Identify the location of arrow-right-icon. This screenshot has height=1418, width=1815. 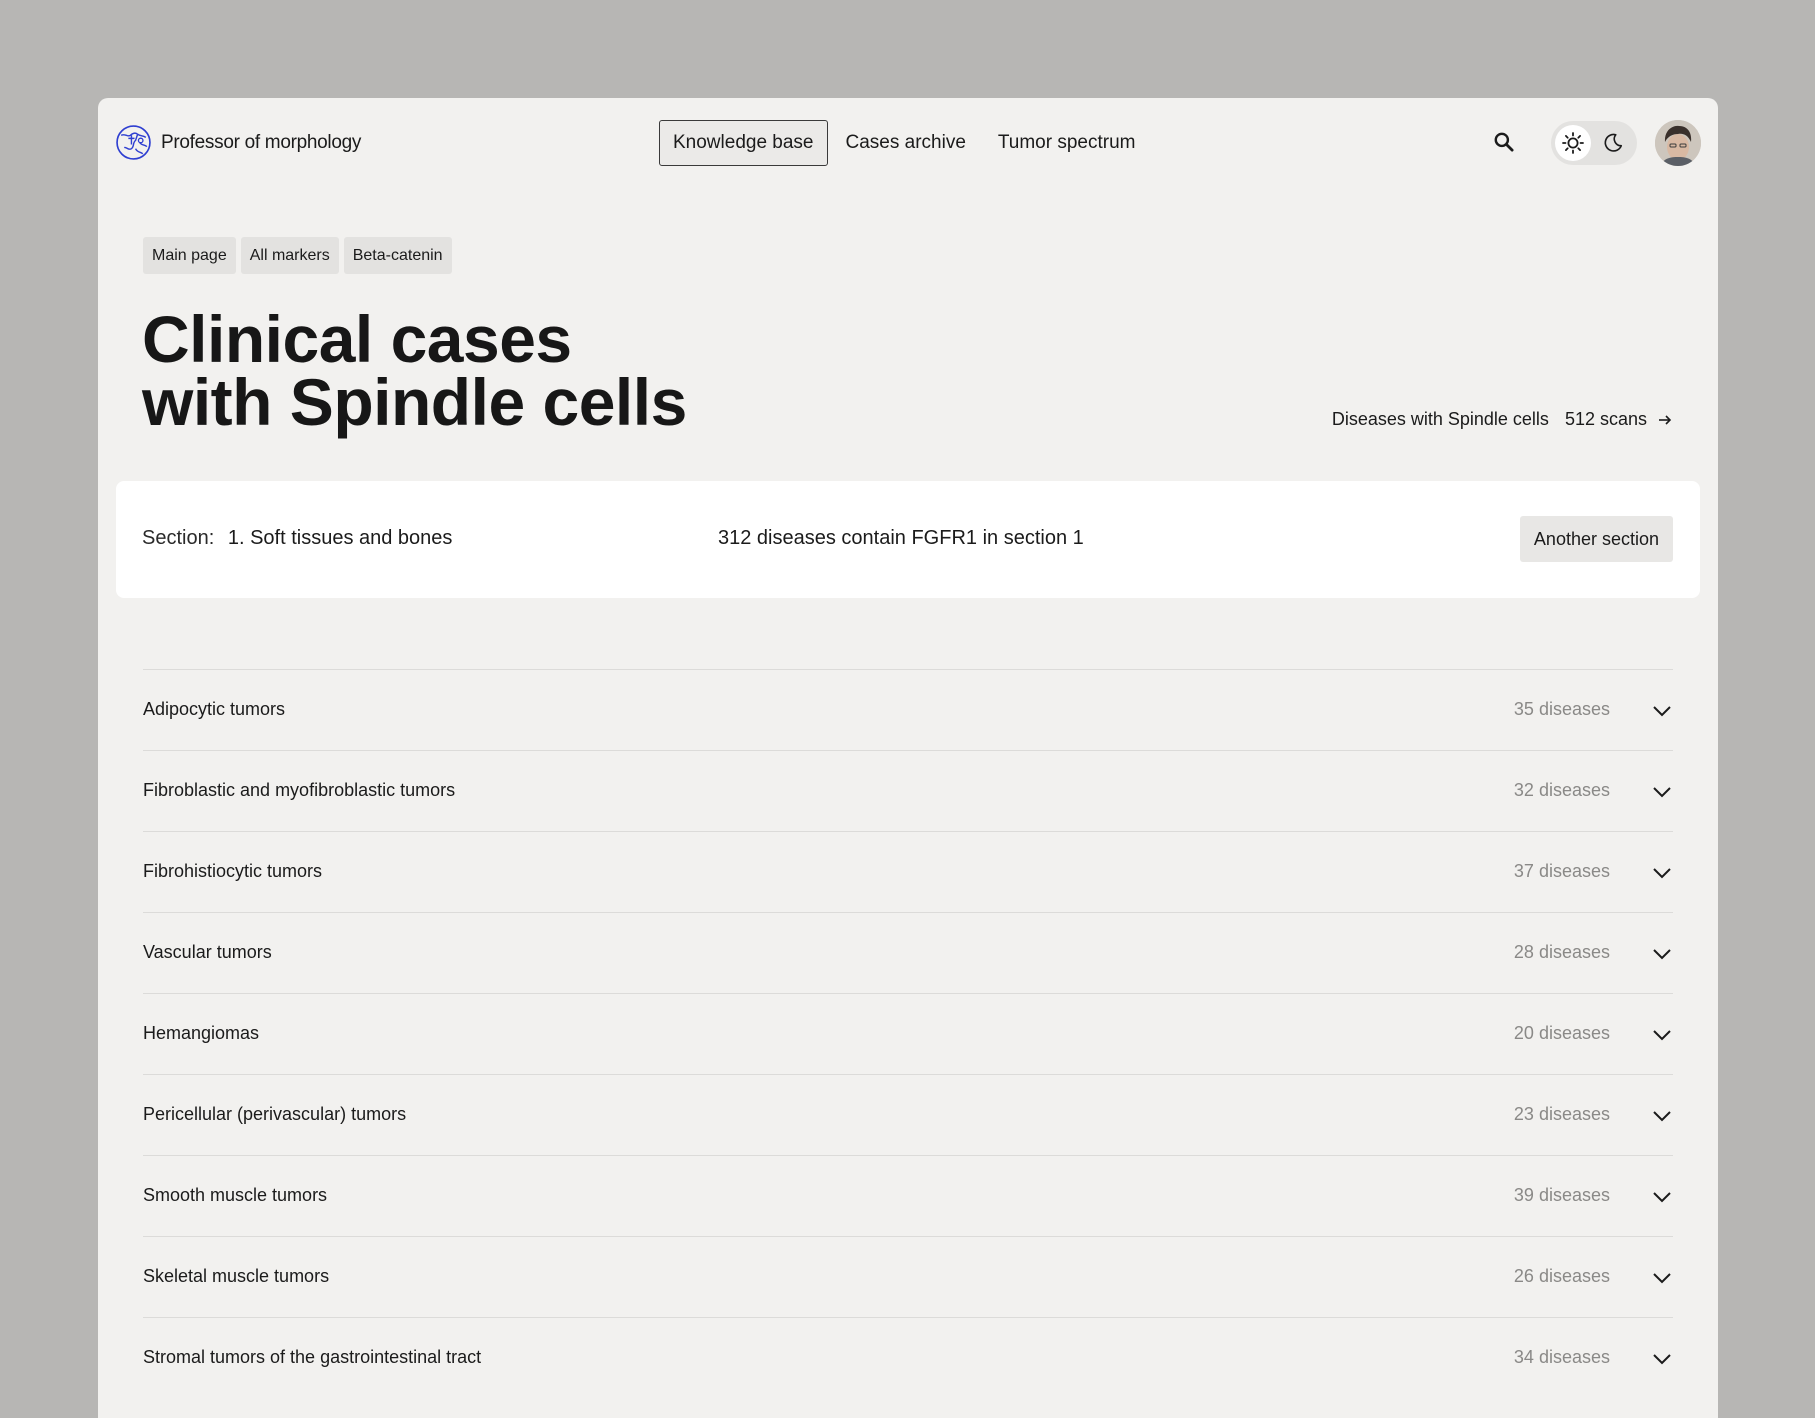
(1665, 419).